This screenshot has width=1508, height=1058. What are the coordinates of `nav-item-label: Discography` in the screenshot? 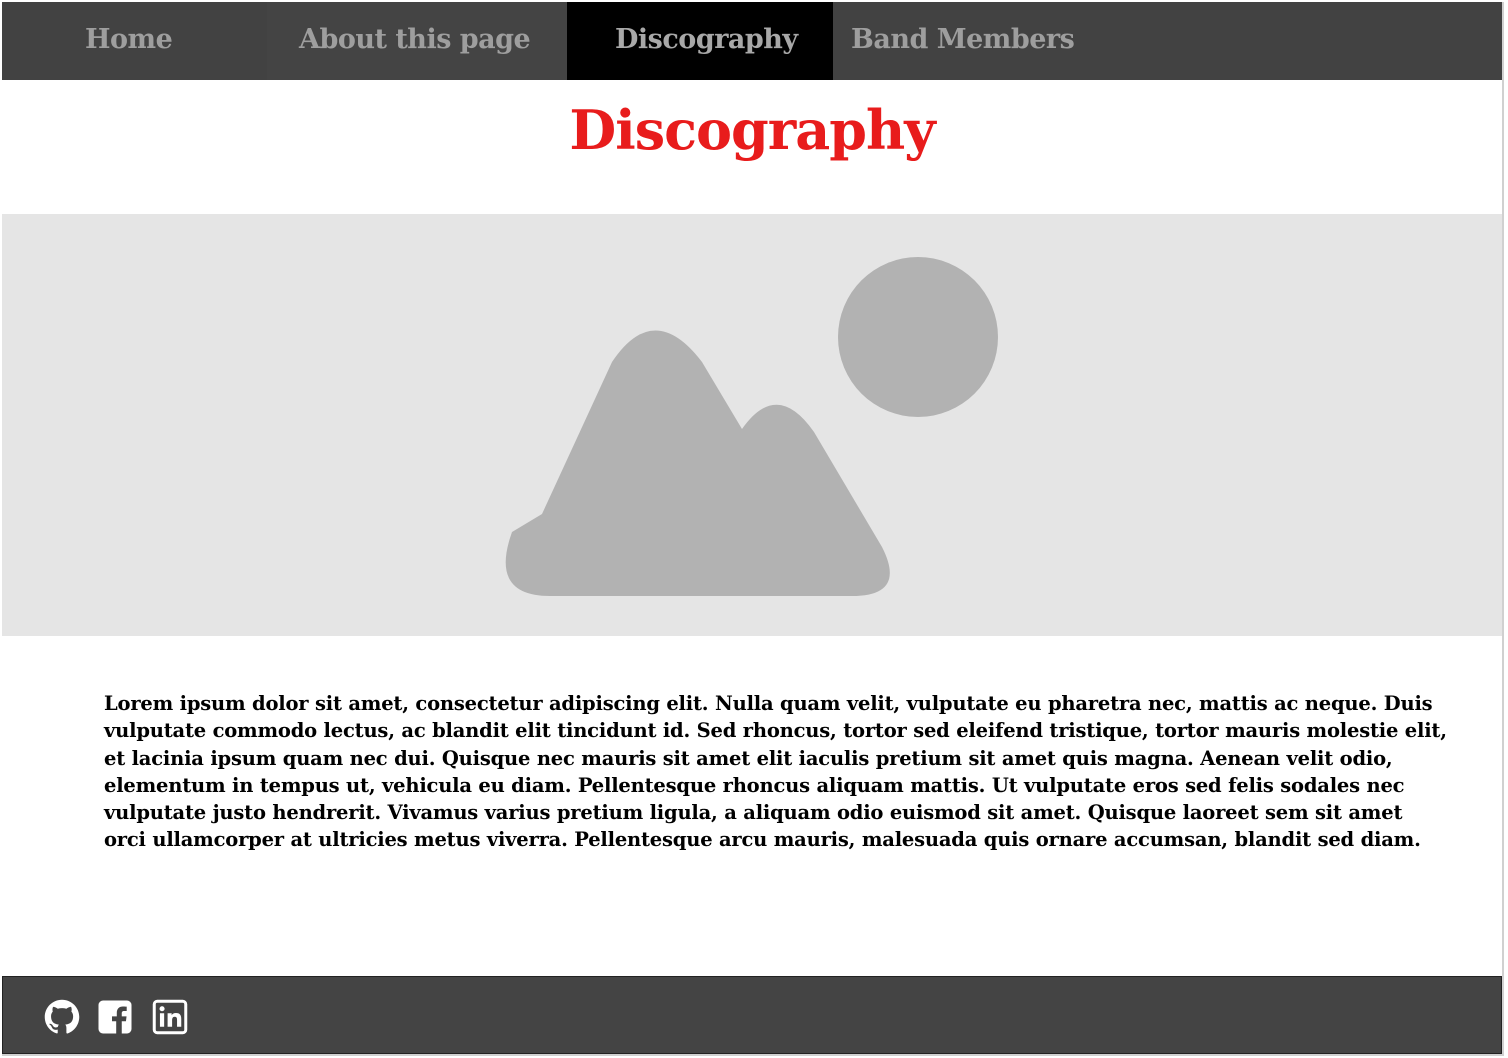 It's located at (706, 39).